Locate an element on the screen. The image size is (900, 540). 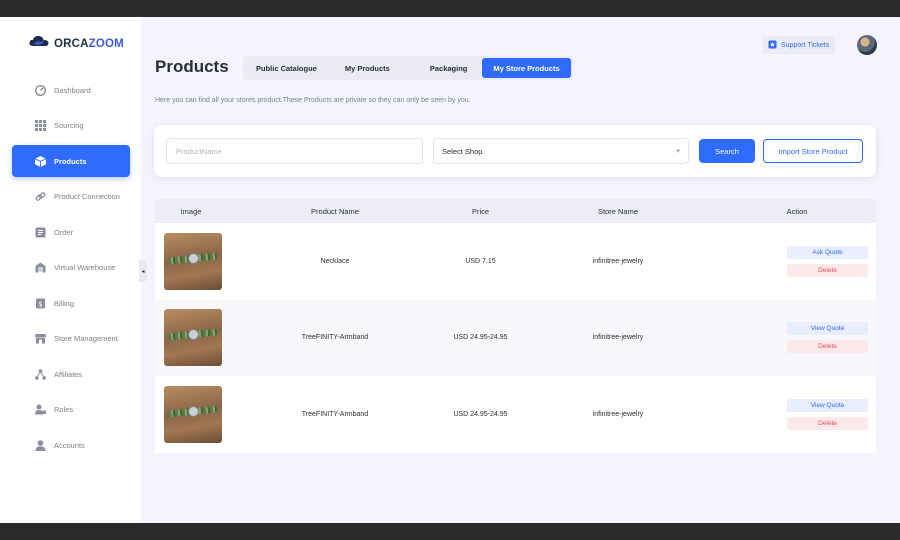
sidebar-item-sourcing: Sourcing is located at coordinates (71, 126).